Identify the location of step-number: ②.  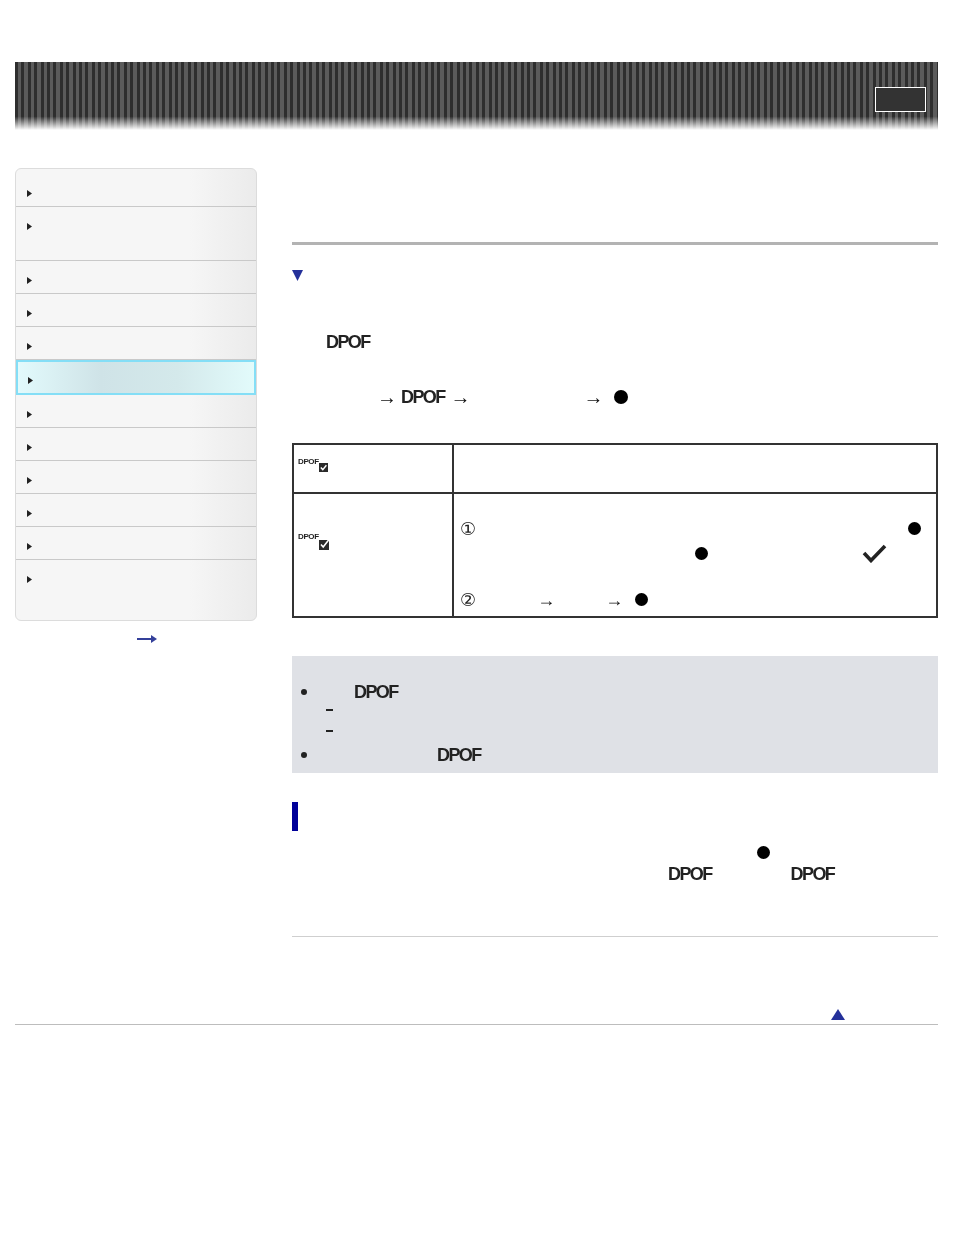
(468, 599).